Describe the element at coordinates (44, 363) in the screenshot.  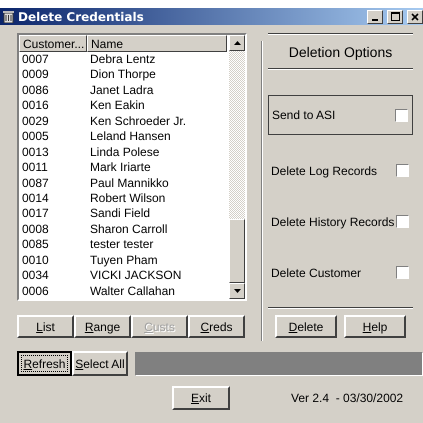
I see `refresh-row-button: Refresh` at that location.